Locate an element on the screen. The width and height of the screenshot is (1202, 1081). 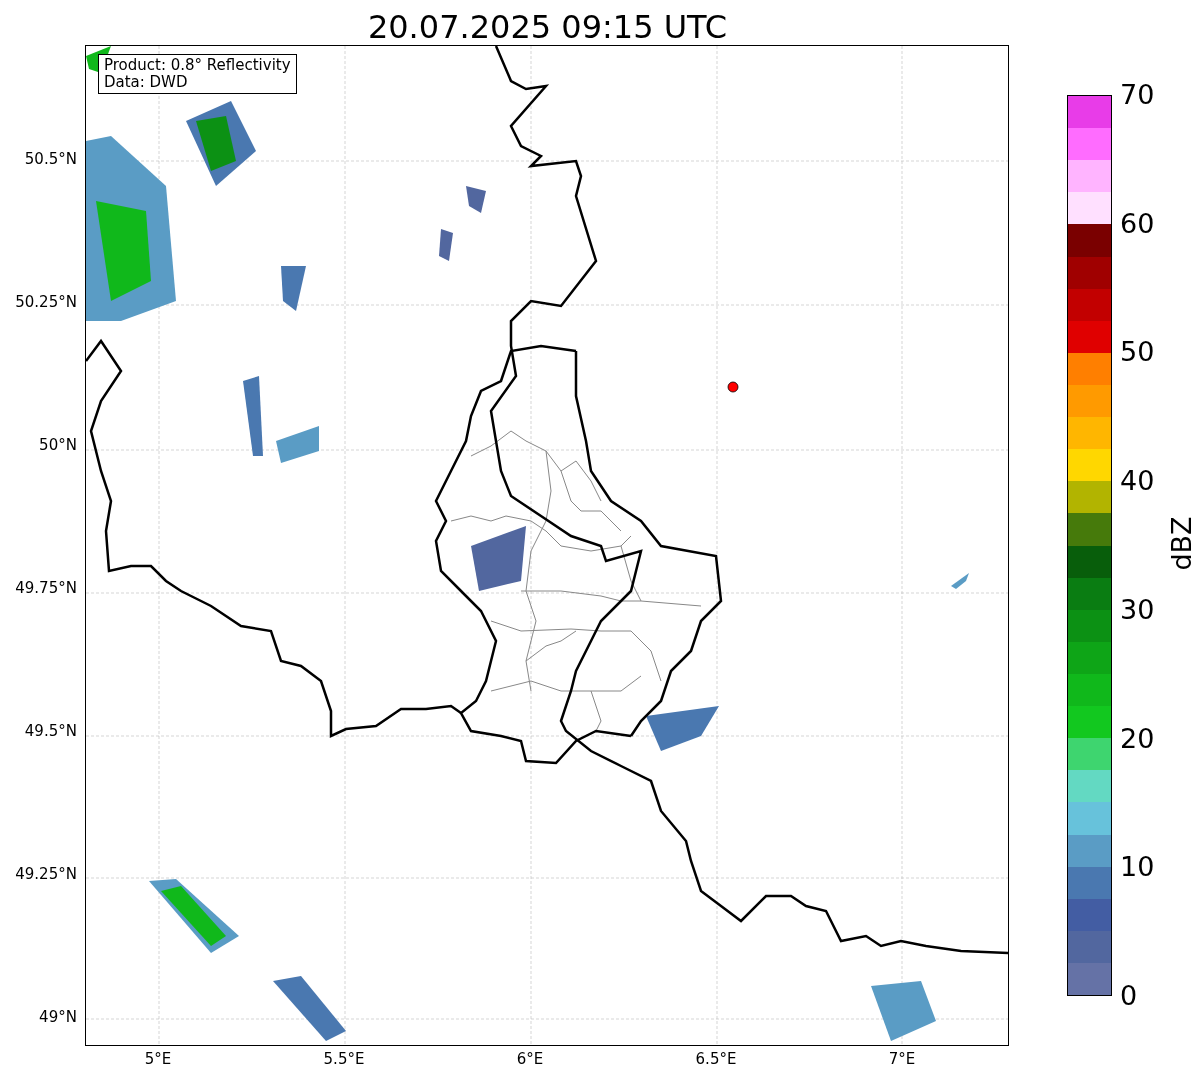
colorbar-label: dBZ is located at coordinates (1181, 543).